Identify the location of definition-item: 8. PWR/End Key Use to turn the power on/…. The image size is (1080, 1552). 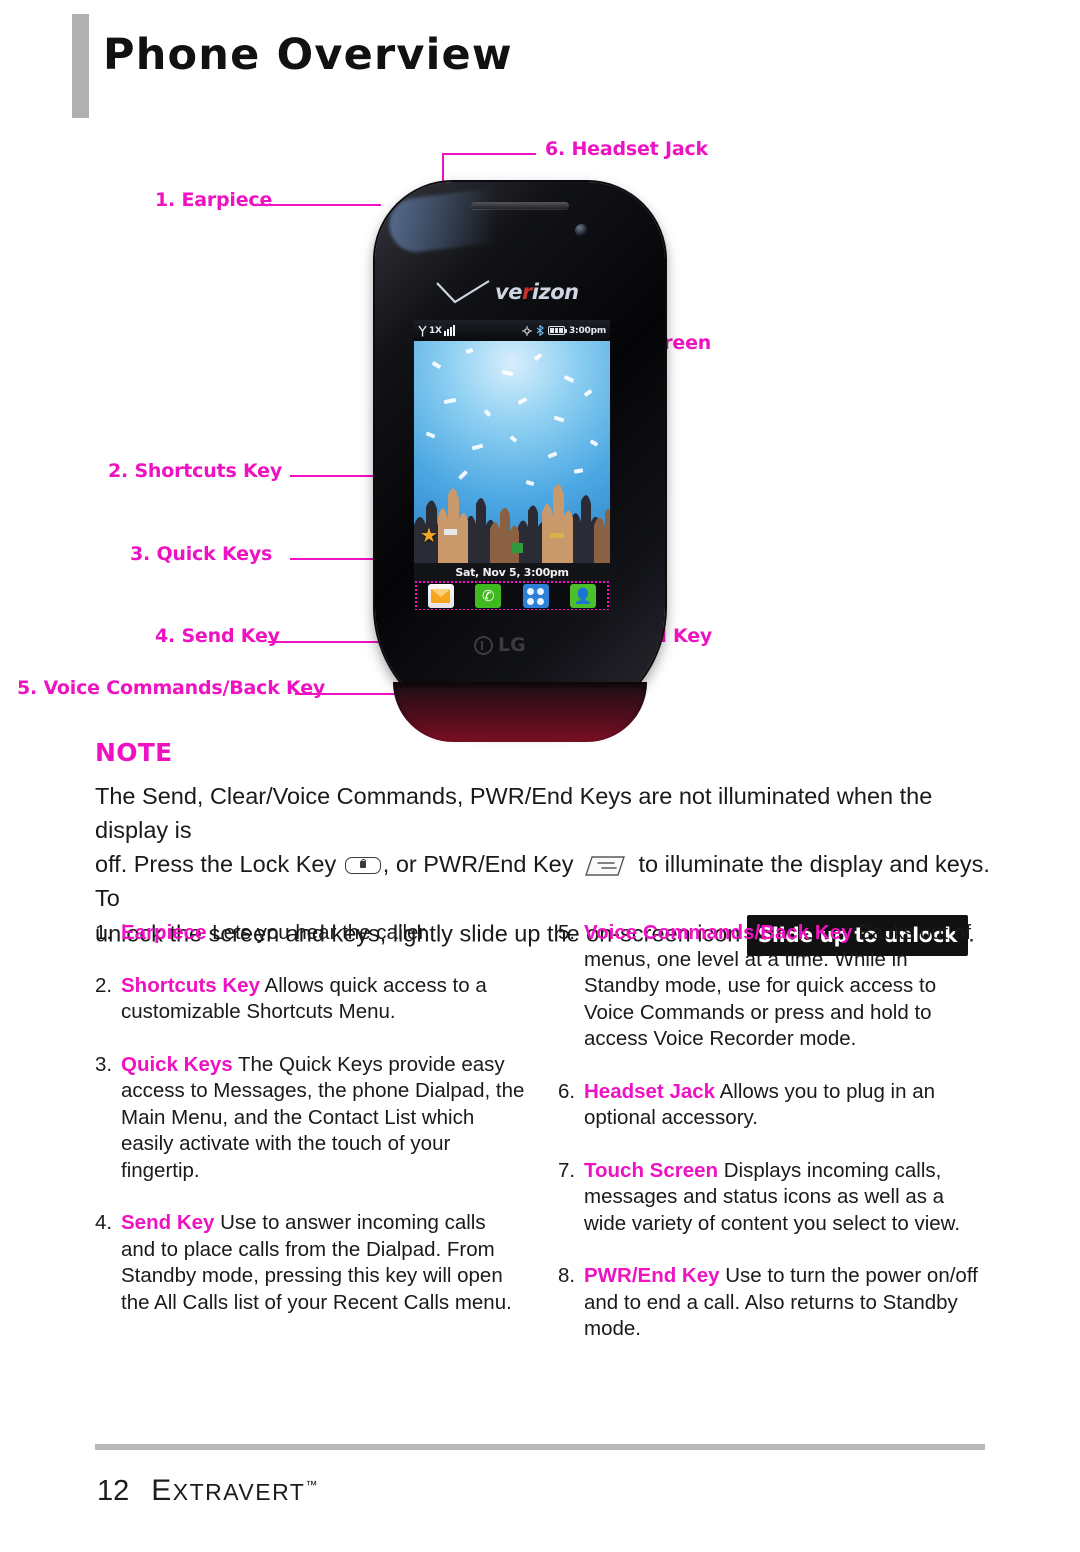
(773, 1303).